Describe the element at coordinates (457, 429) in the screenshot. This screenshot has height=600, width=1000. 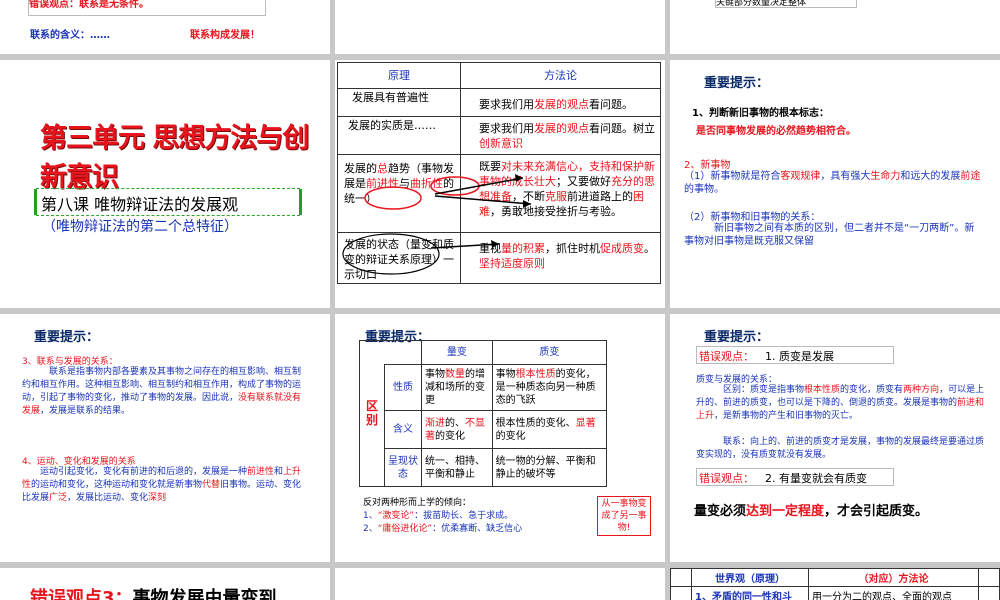
I see `quantity-cell: 渐进的、不显著的变化` at that location.